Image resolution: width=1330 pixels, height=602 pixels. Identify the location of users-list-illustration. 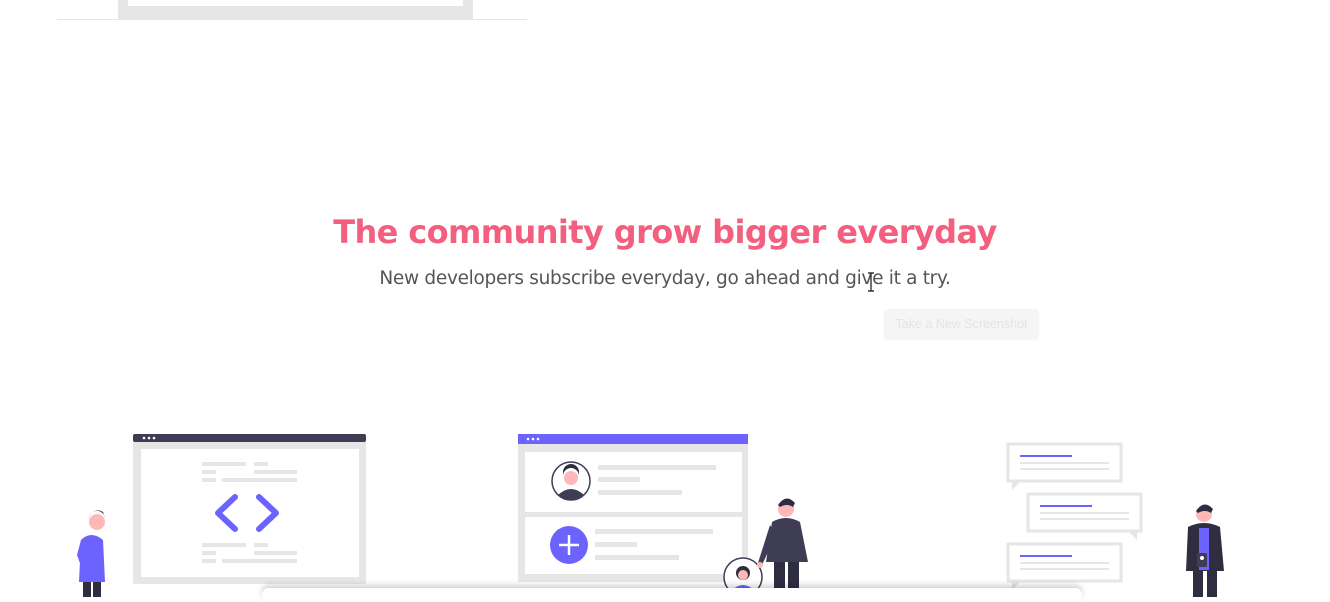
(663, 515).